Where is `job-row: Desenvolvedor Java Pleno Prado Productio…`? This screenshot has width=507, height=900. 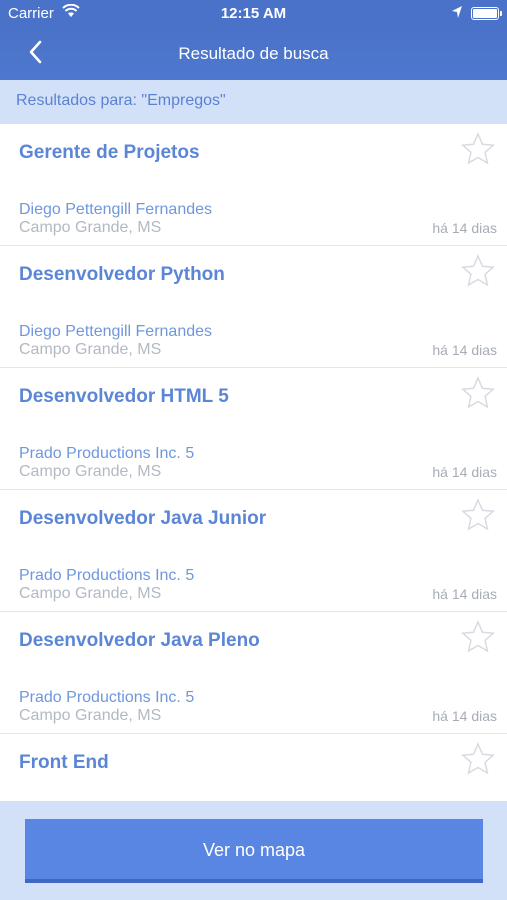 job-row: Desenvolvedor Java Pleno Prado Productio… is located at coordinates (253, 673).